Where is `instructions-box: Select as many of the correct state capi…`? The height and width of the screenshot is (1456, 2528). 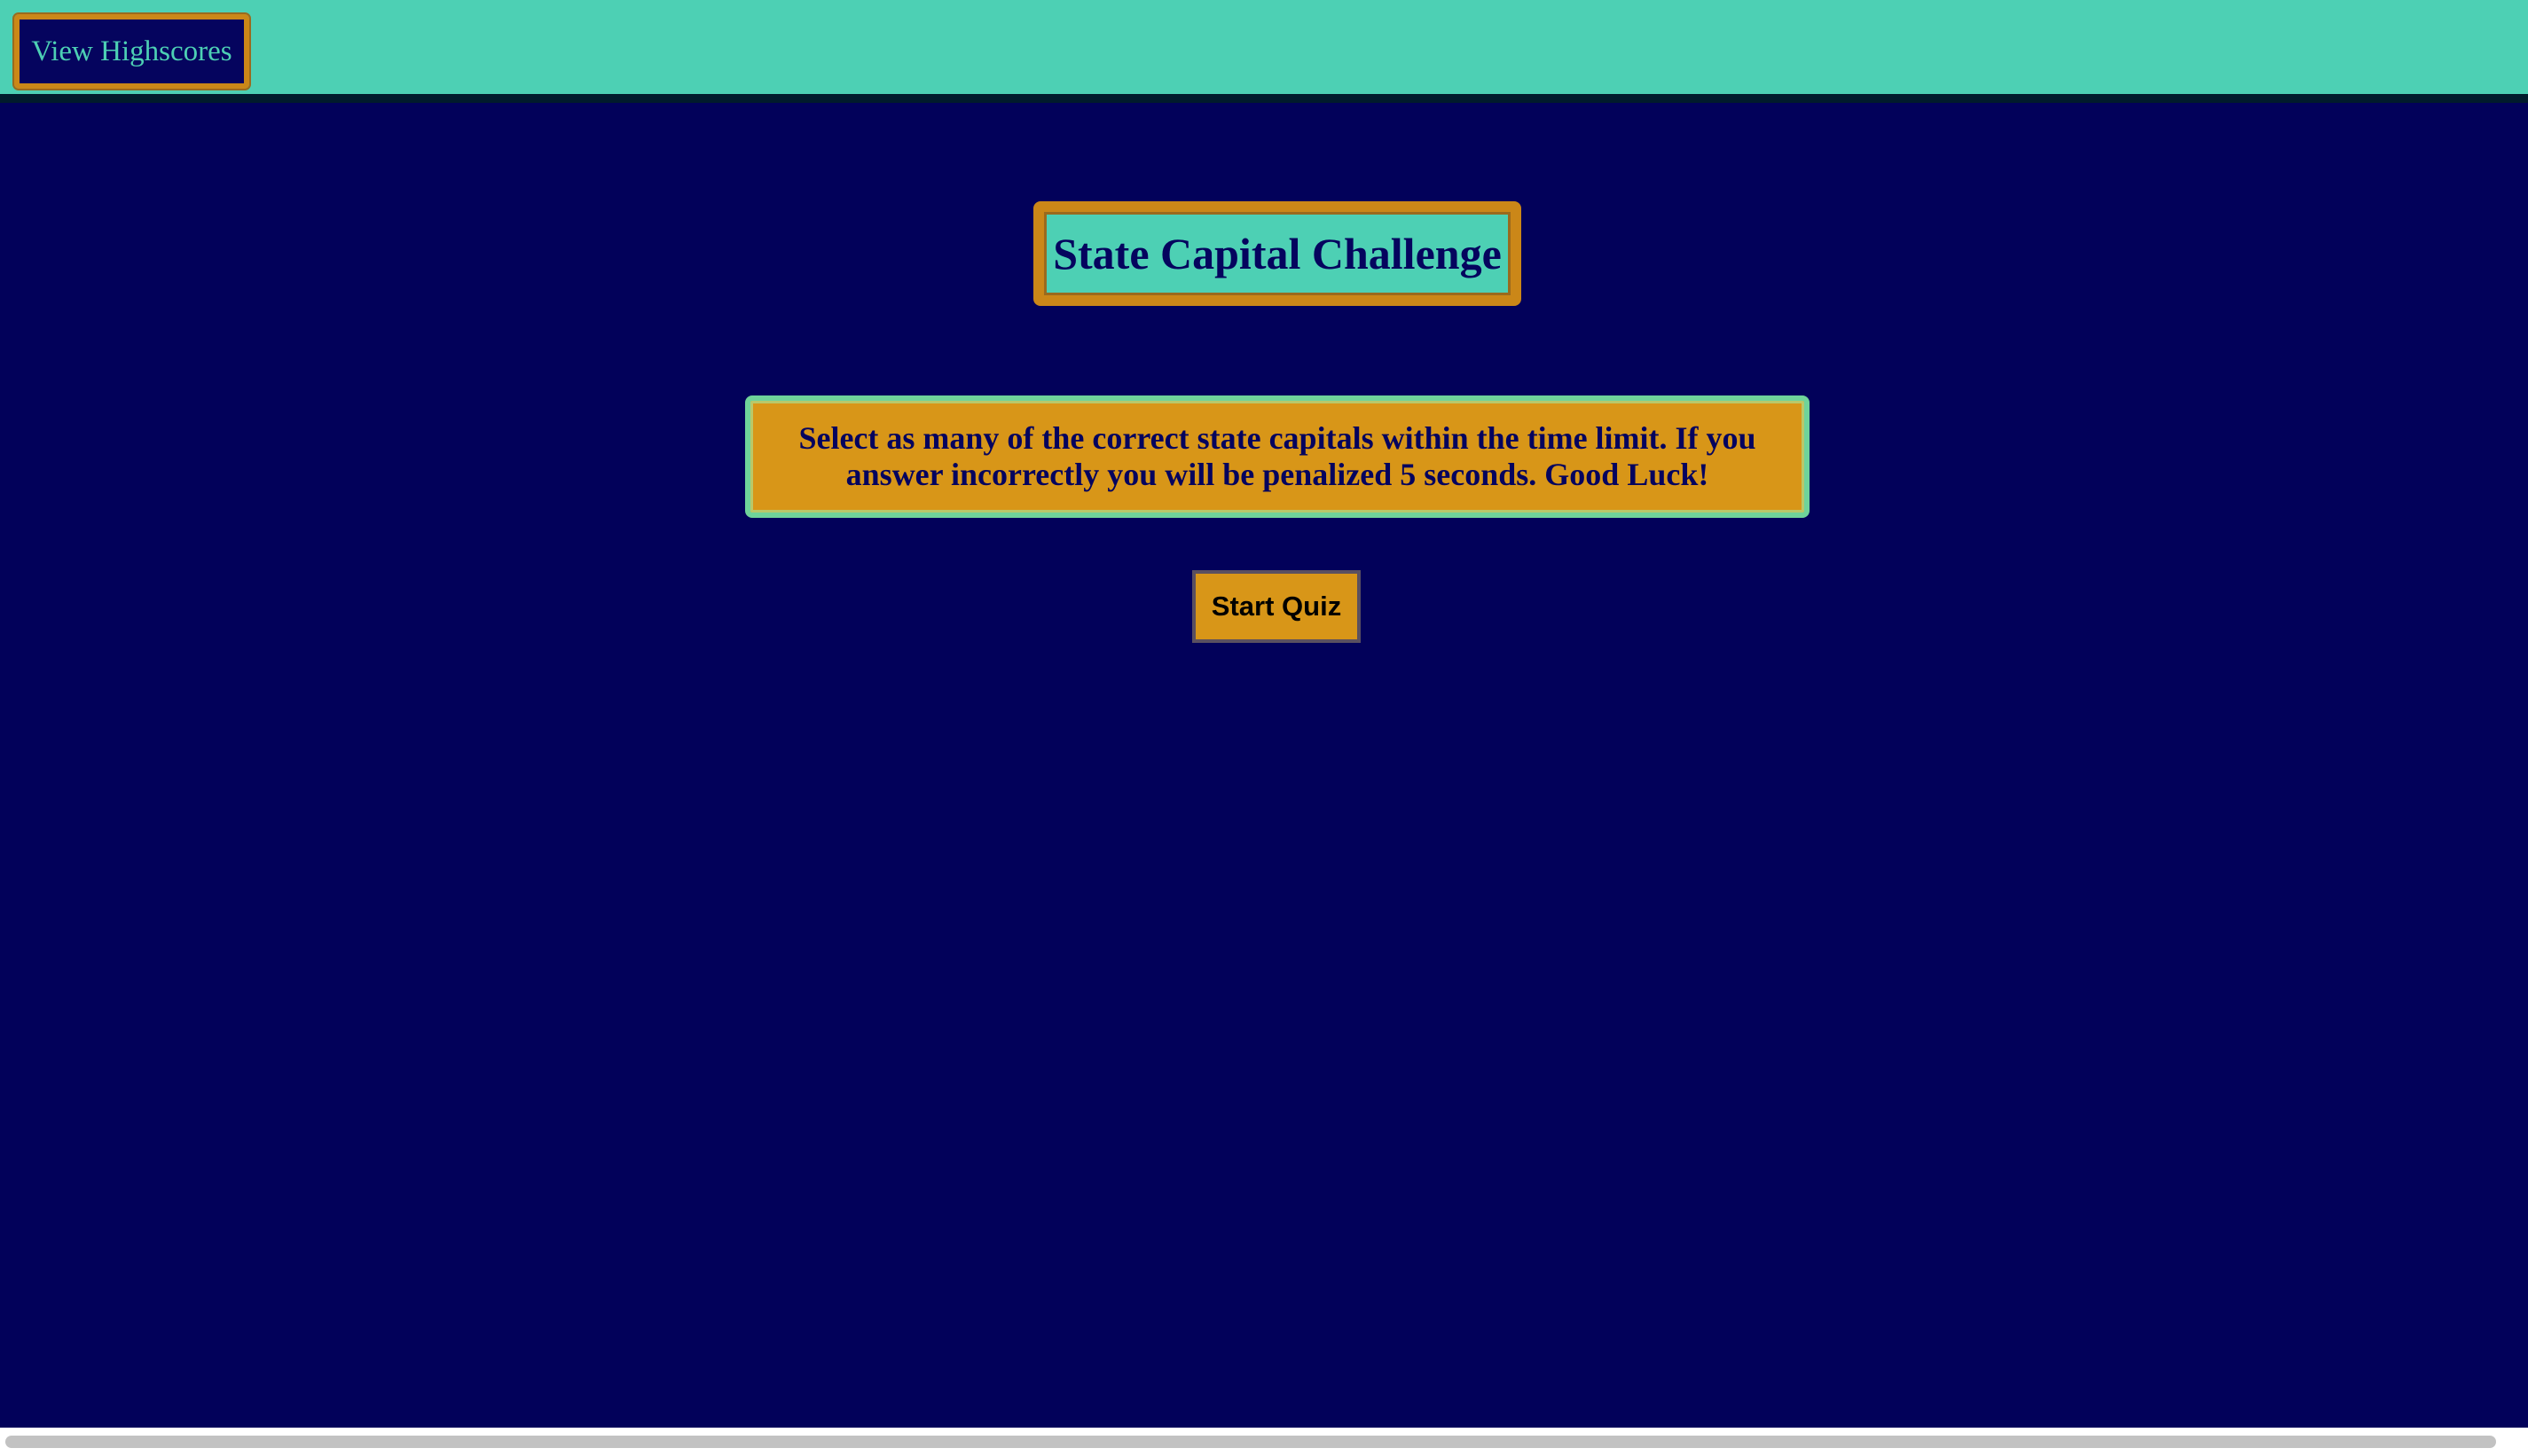
instructions-box: Select as many of the correct state capi… is located at coordinates (1277, 456).